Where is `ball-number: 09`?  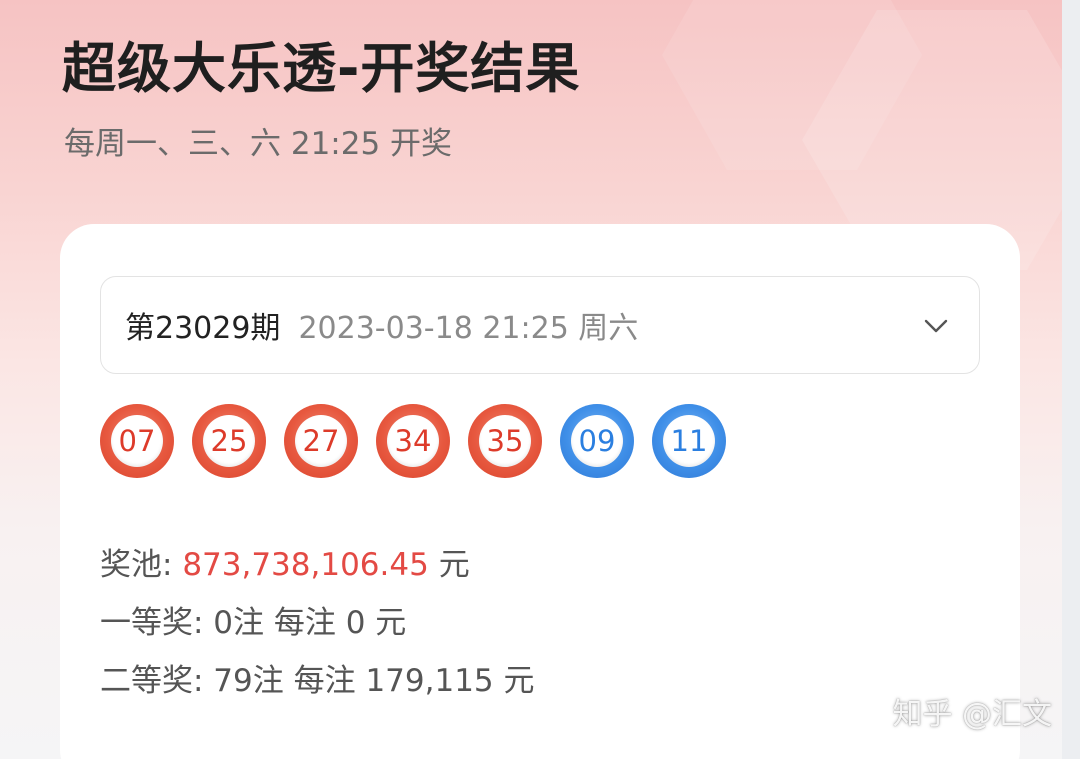
ball-number: 09 is located at coordinates (597, 441).